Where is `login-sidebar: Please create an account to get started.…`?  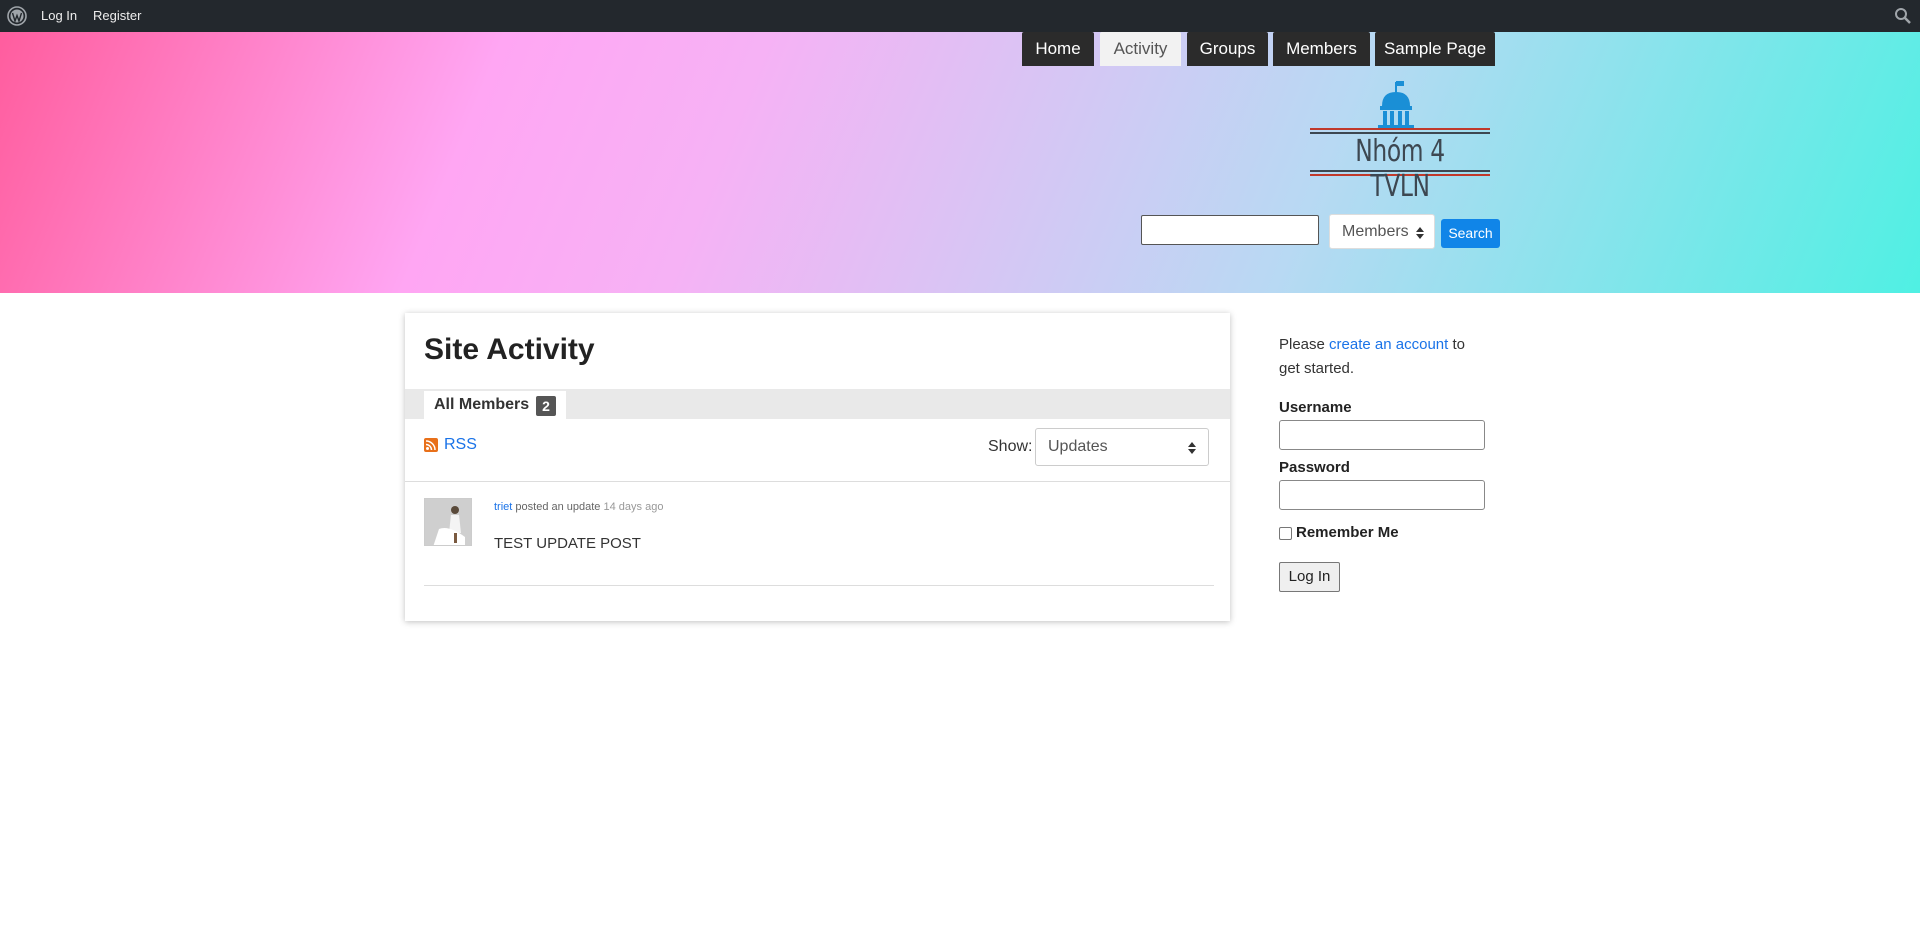 login-sidebar: Please create an account to get started.… is located at coordinates (1389, 462).